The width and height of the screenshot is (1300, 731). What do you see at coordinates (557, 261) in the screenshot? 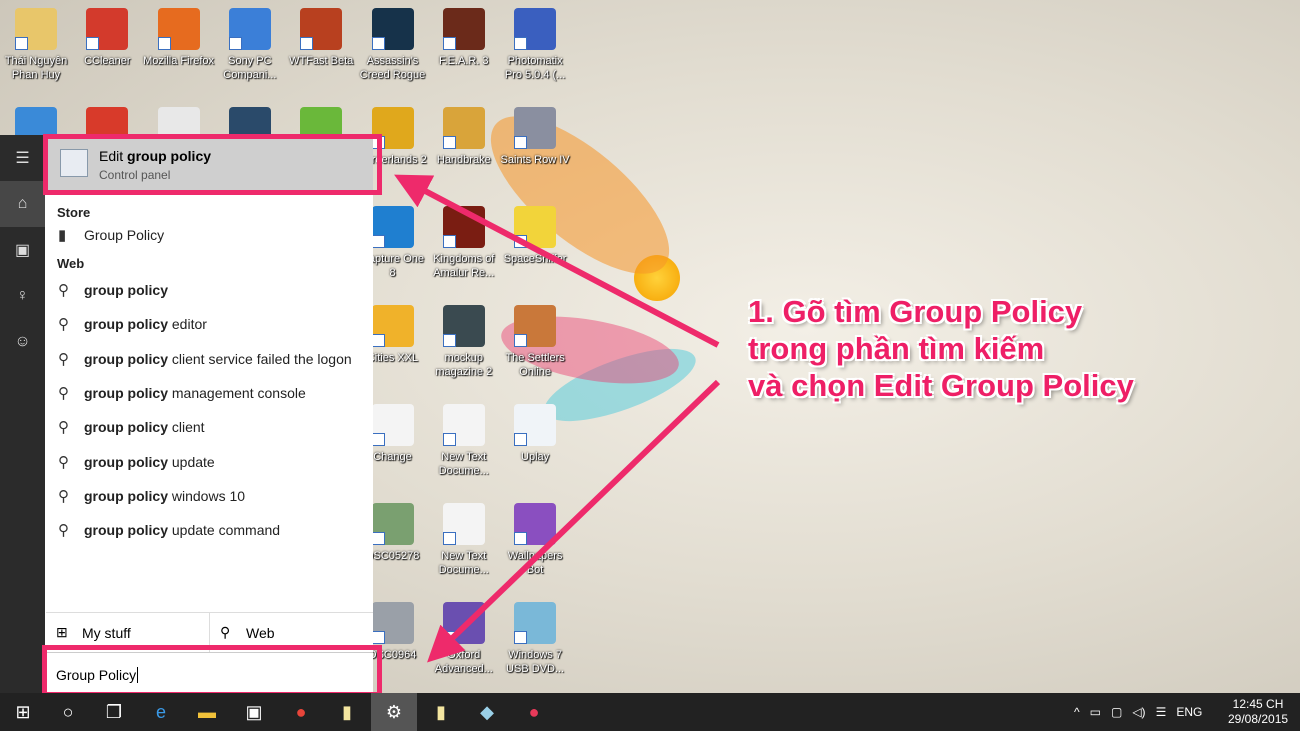
I see `arrow-to-result` at bounding box center [557, 261].